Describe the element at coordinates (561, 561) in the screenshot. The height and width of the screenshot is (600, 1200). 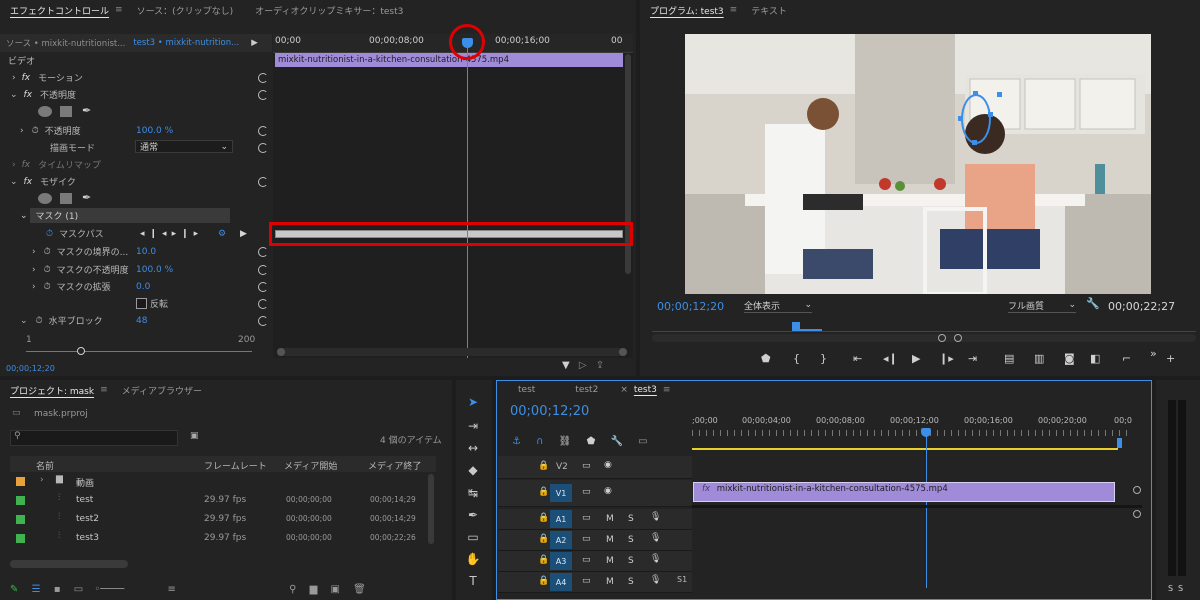
I see `track-target-a3: A3` at that location.